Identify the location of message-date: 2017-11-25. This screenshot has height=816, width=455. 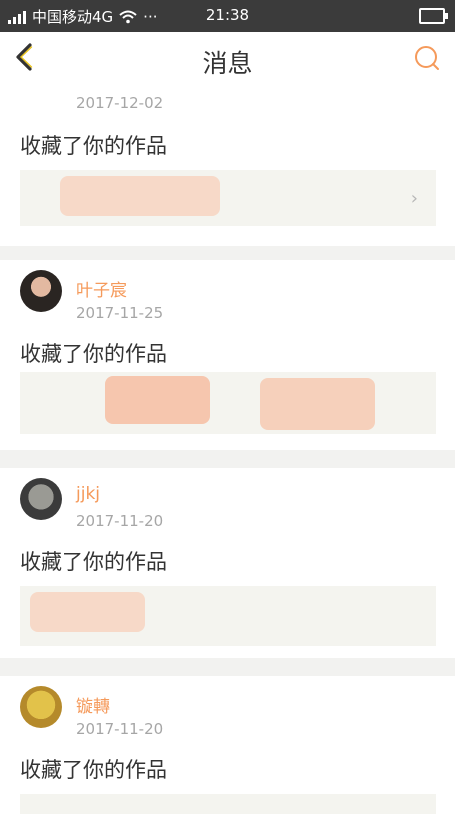
(120, 313).